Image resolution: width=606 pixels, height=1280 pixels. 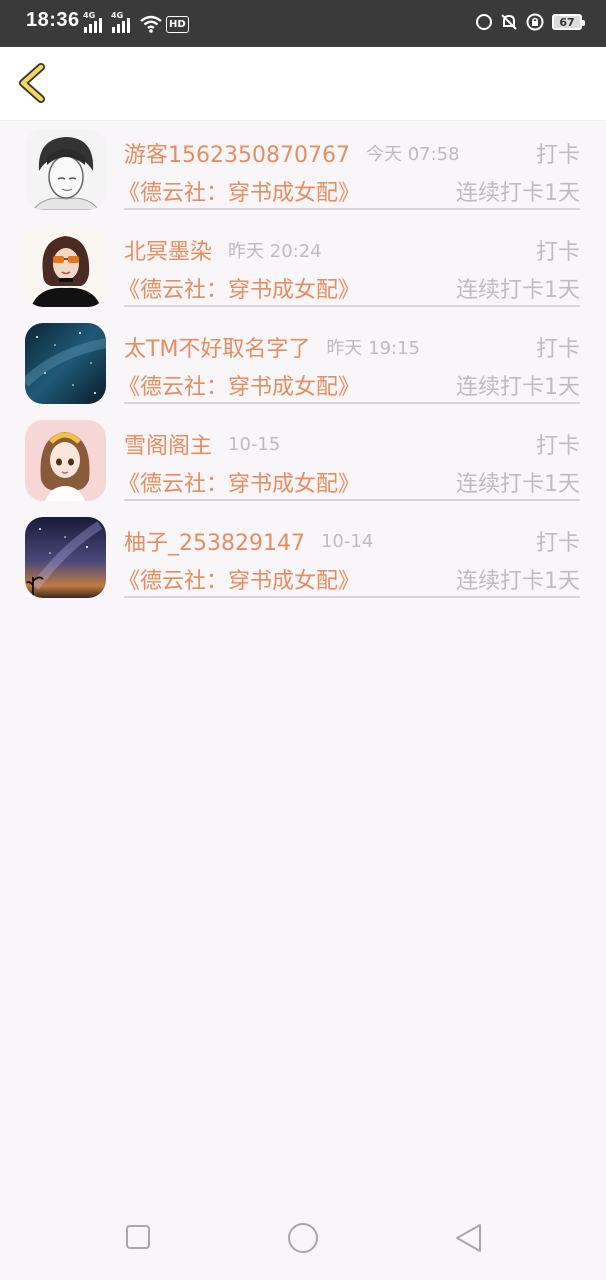 I want to click on back-nav-button, so click(x=469, y=1240).